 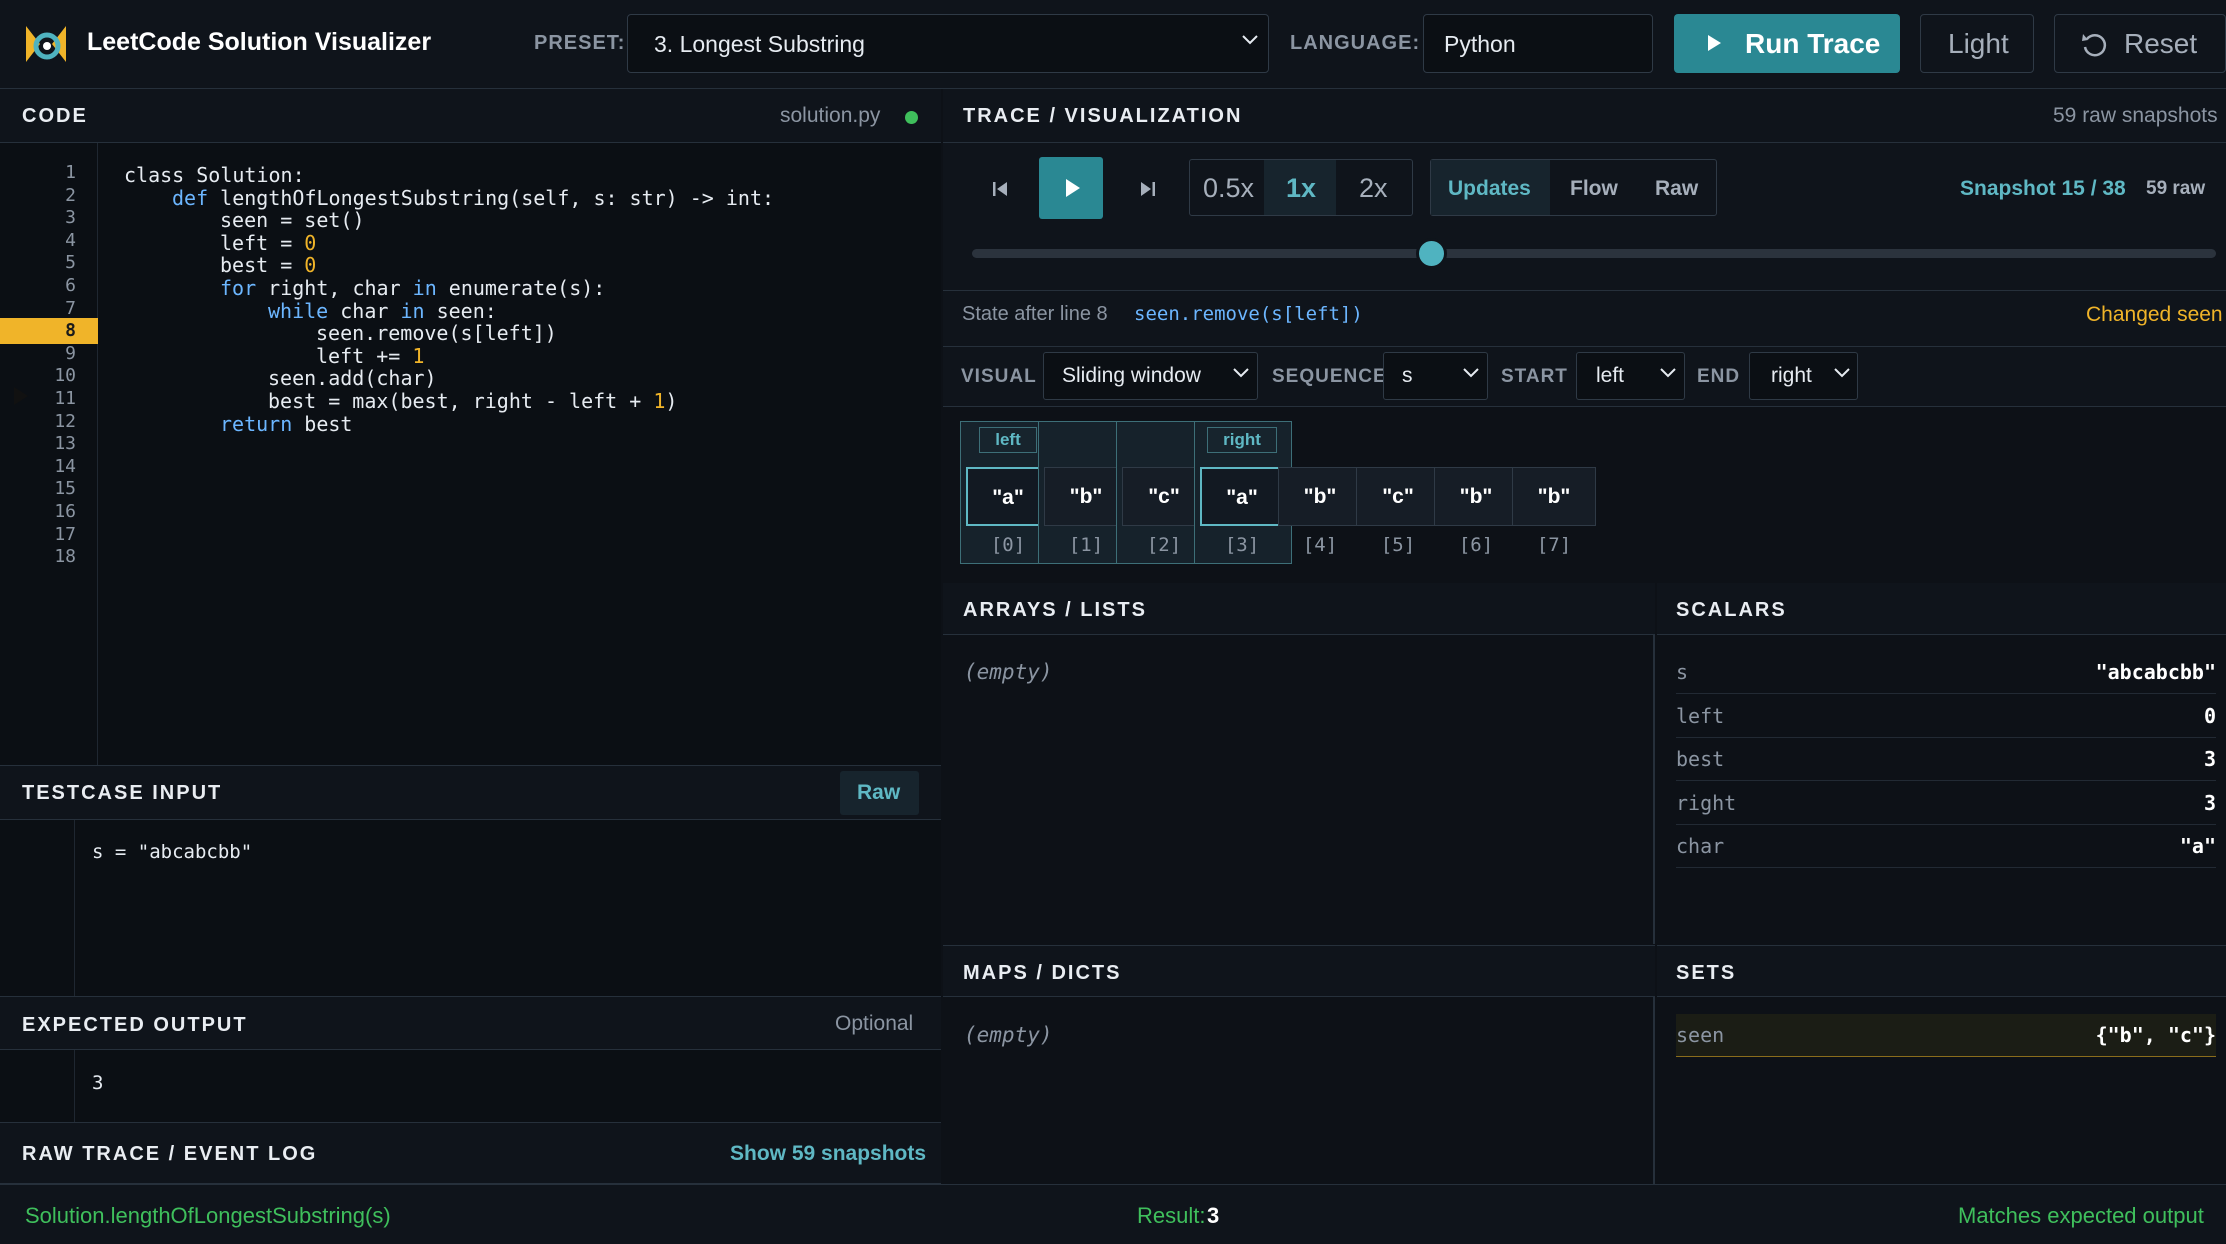 I want to click on code-token: seen = set(), so click(x=292, y=220).